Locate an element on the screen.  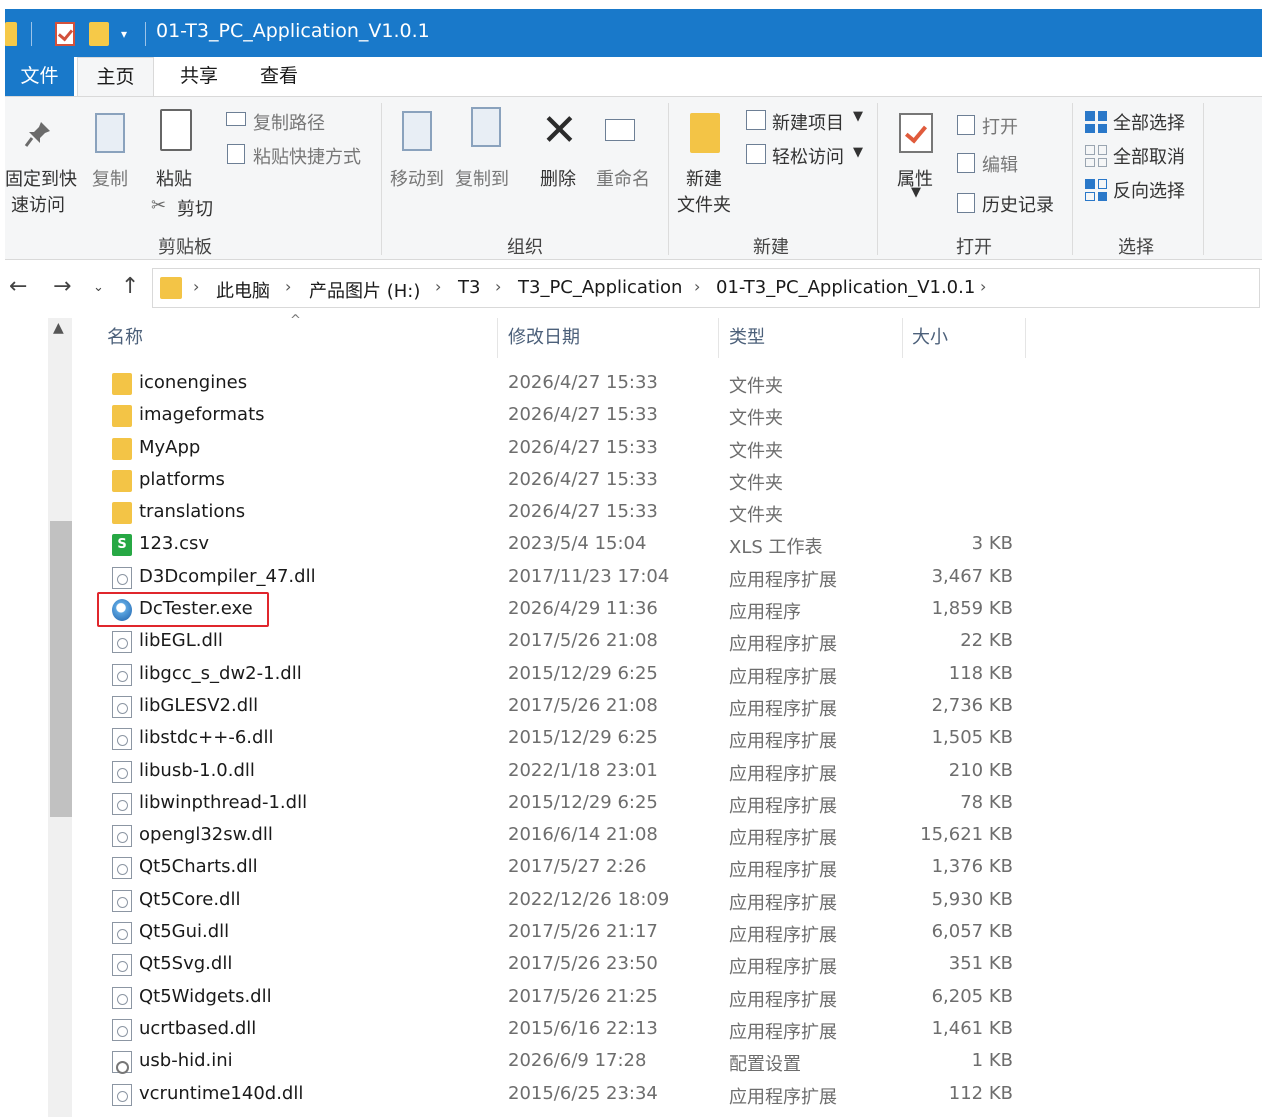
file-row: MyApp 2026/4/27 15:33 文件夹 is located at coordinates (631, 449).